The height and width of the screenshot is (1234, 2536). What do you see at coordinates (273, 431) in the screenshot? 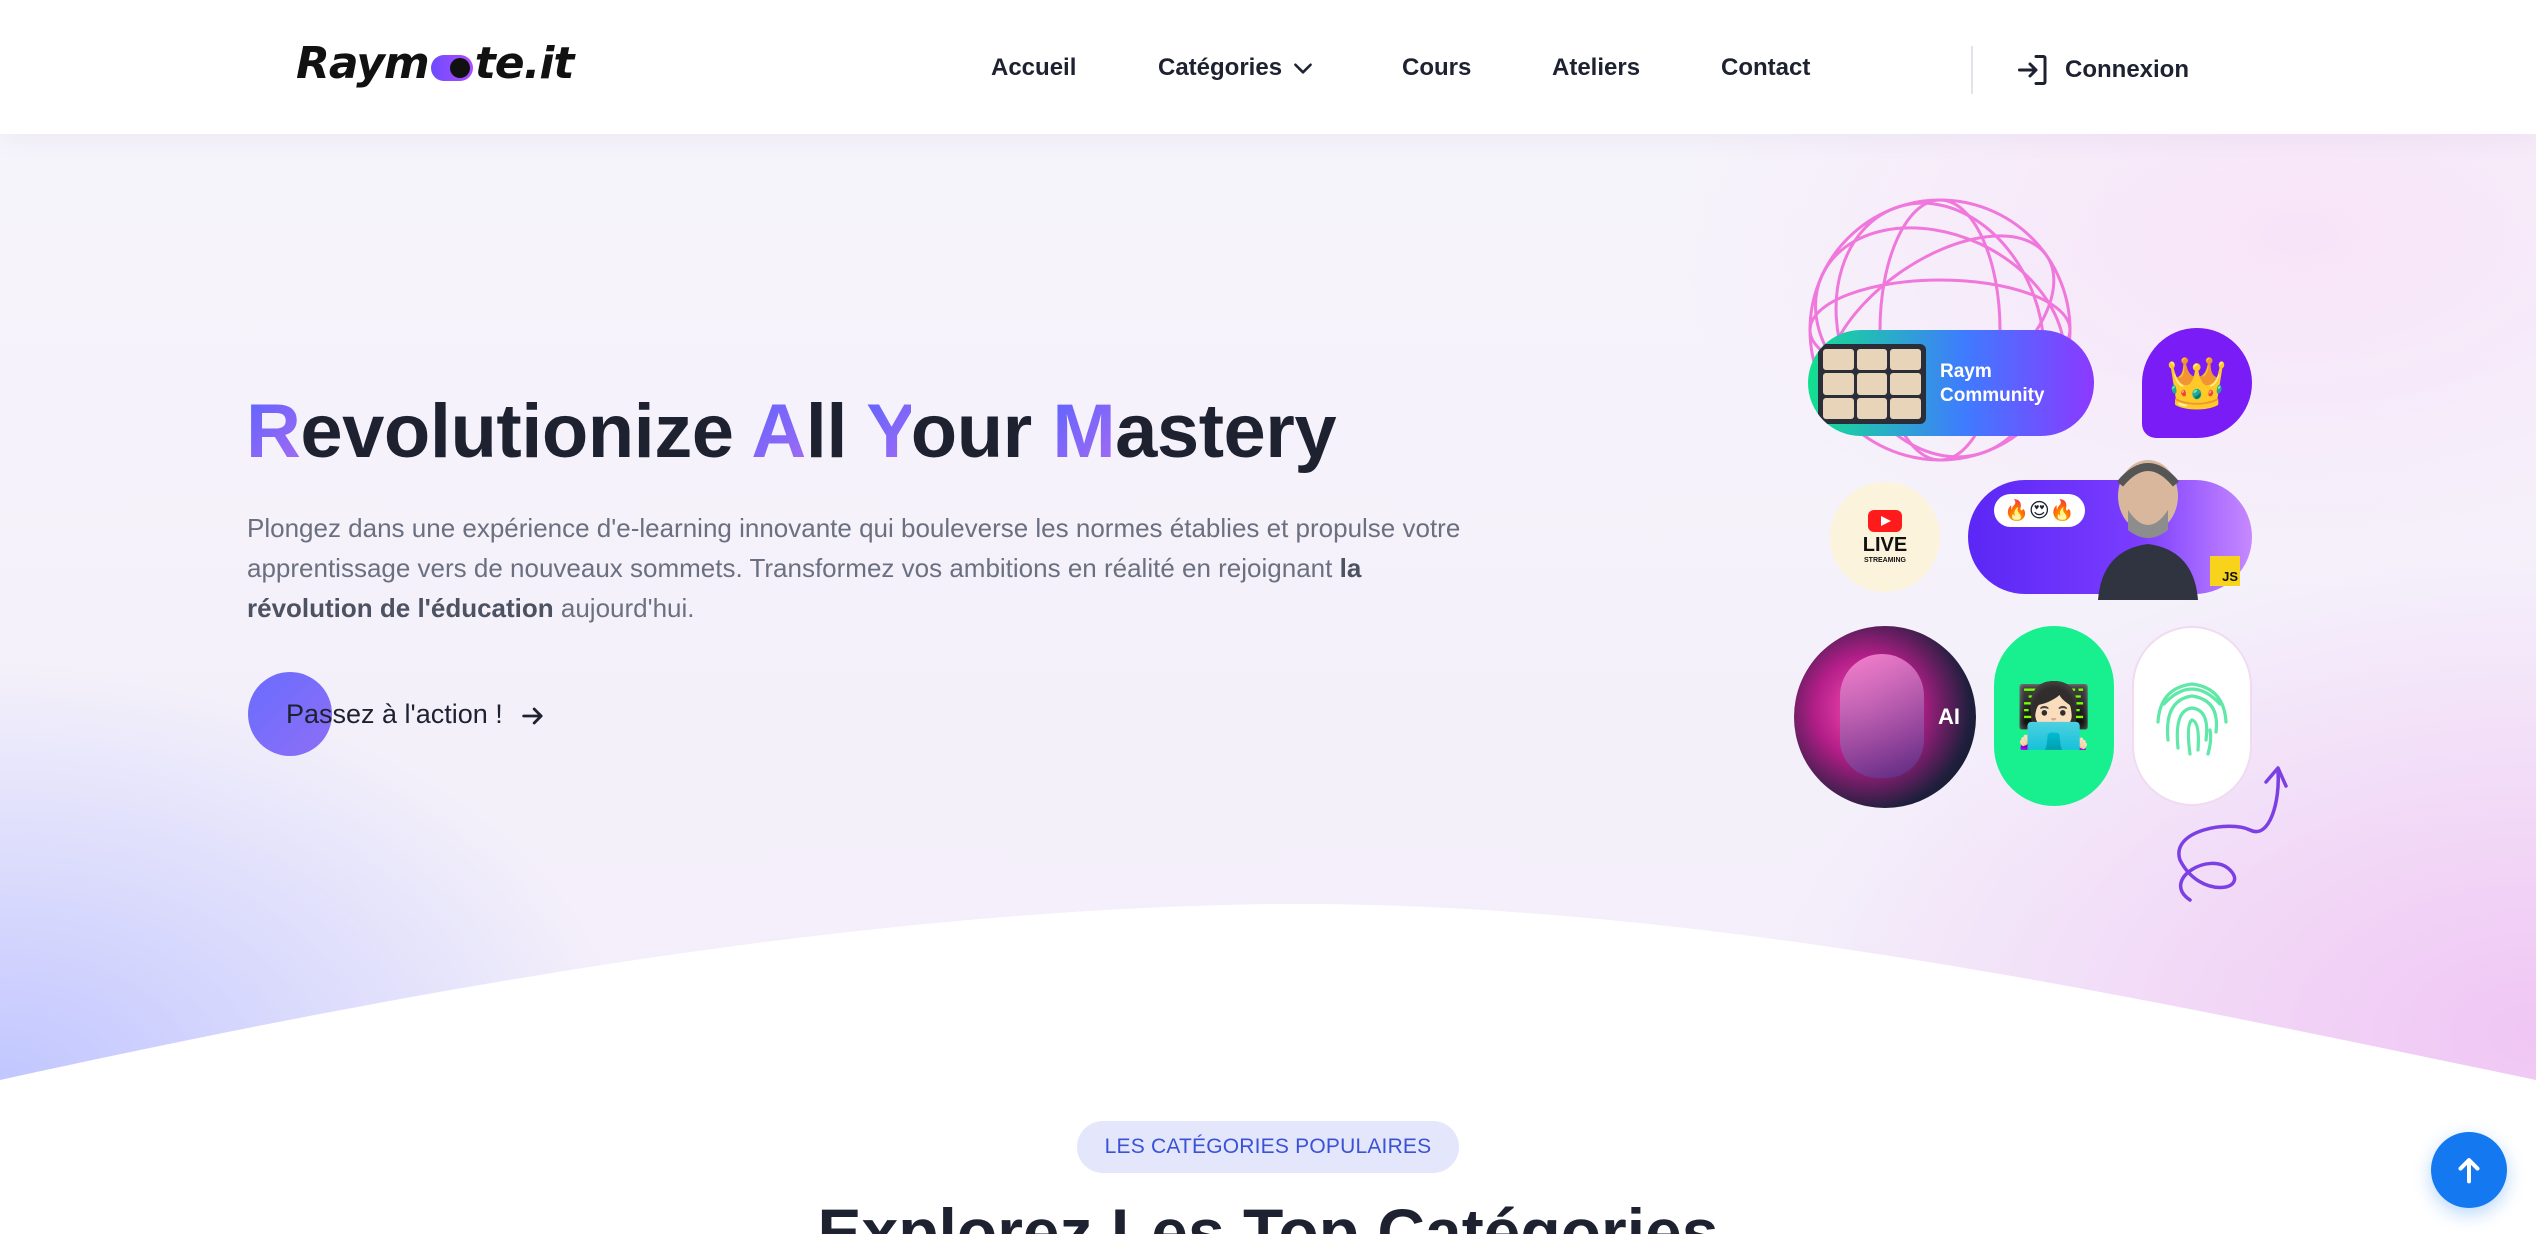
I see `title-letter: R` at bounding box center [273, 431].